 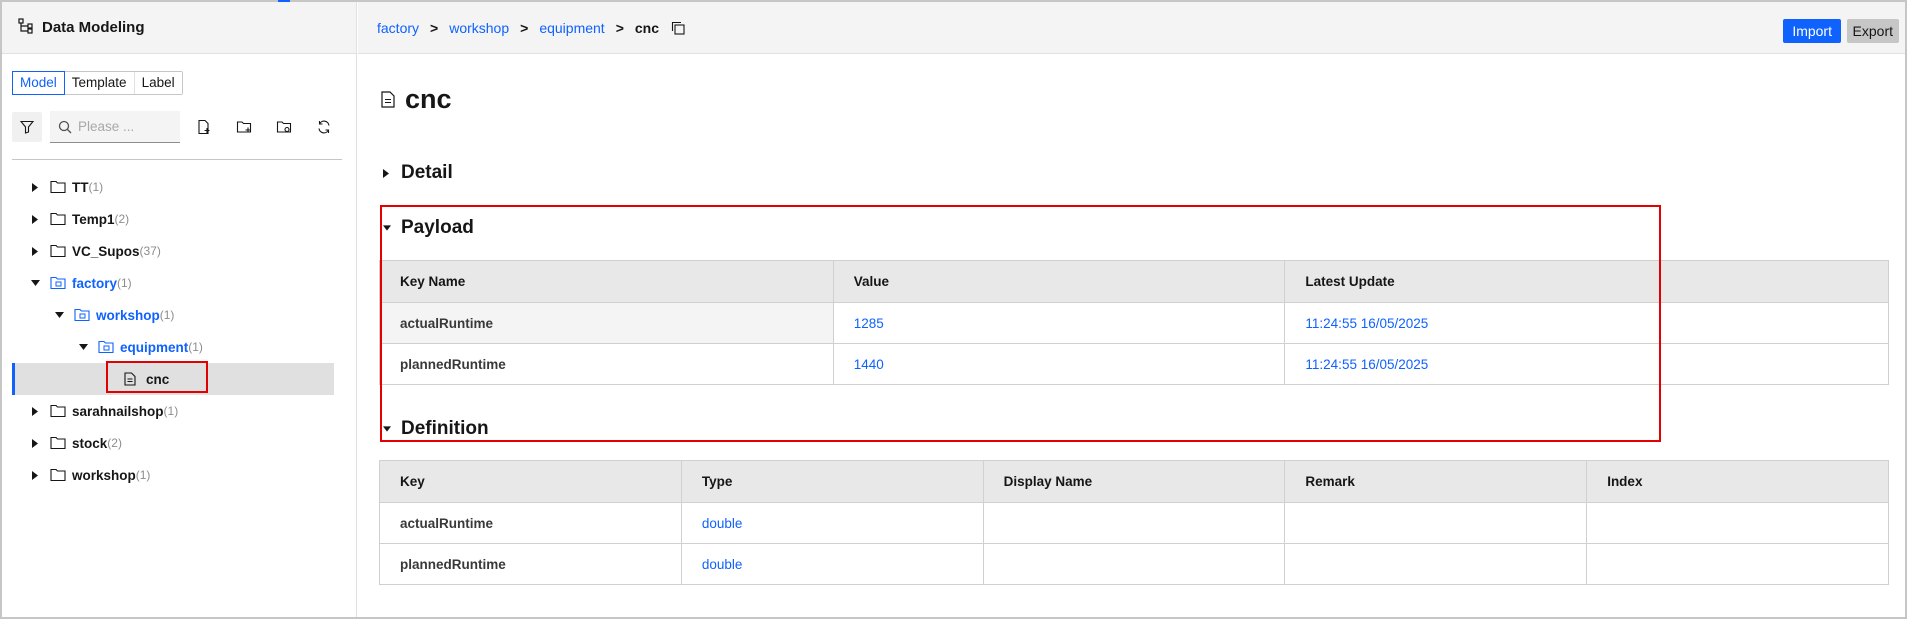 I want to click on tree-item-factory: factory (1), so click(x=173, y=283).